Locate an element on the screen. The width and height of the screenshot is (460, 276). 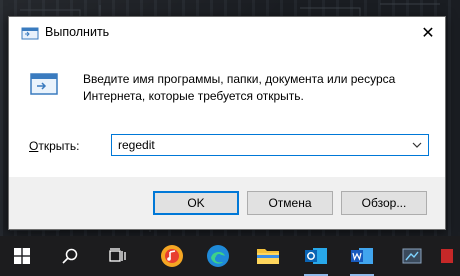
outlook-icon is located at coordinates (316, 256).